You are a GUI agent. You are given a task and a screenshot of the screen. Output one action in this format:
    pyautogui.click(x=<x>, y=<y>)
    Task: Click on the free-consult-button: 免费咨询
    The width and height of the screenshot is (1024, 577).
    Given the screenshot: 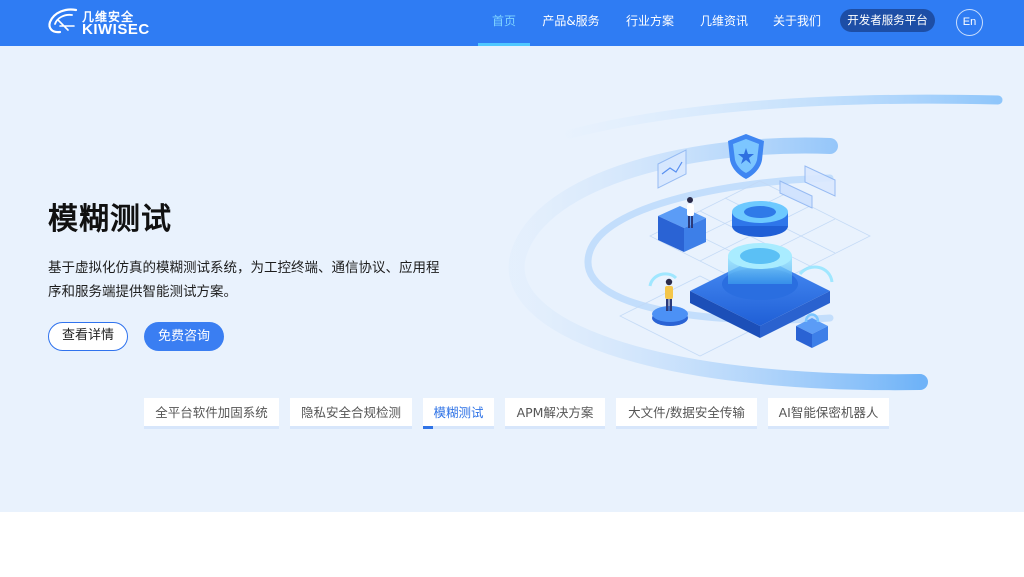 What is the action you would take?
    pyautogui.click(x=184, y=336)
    